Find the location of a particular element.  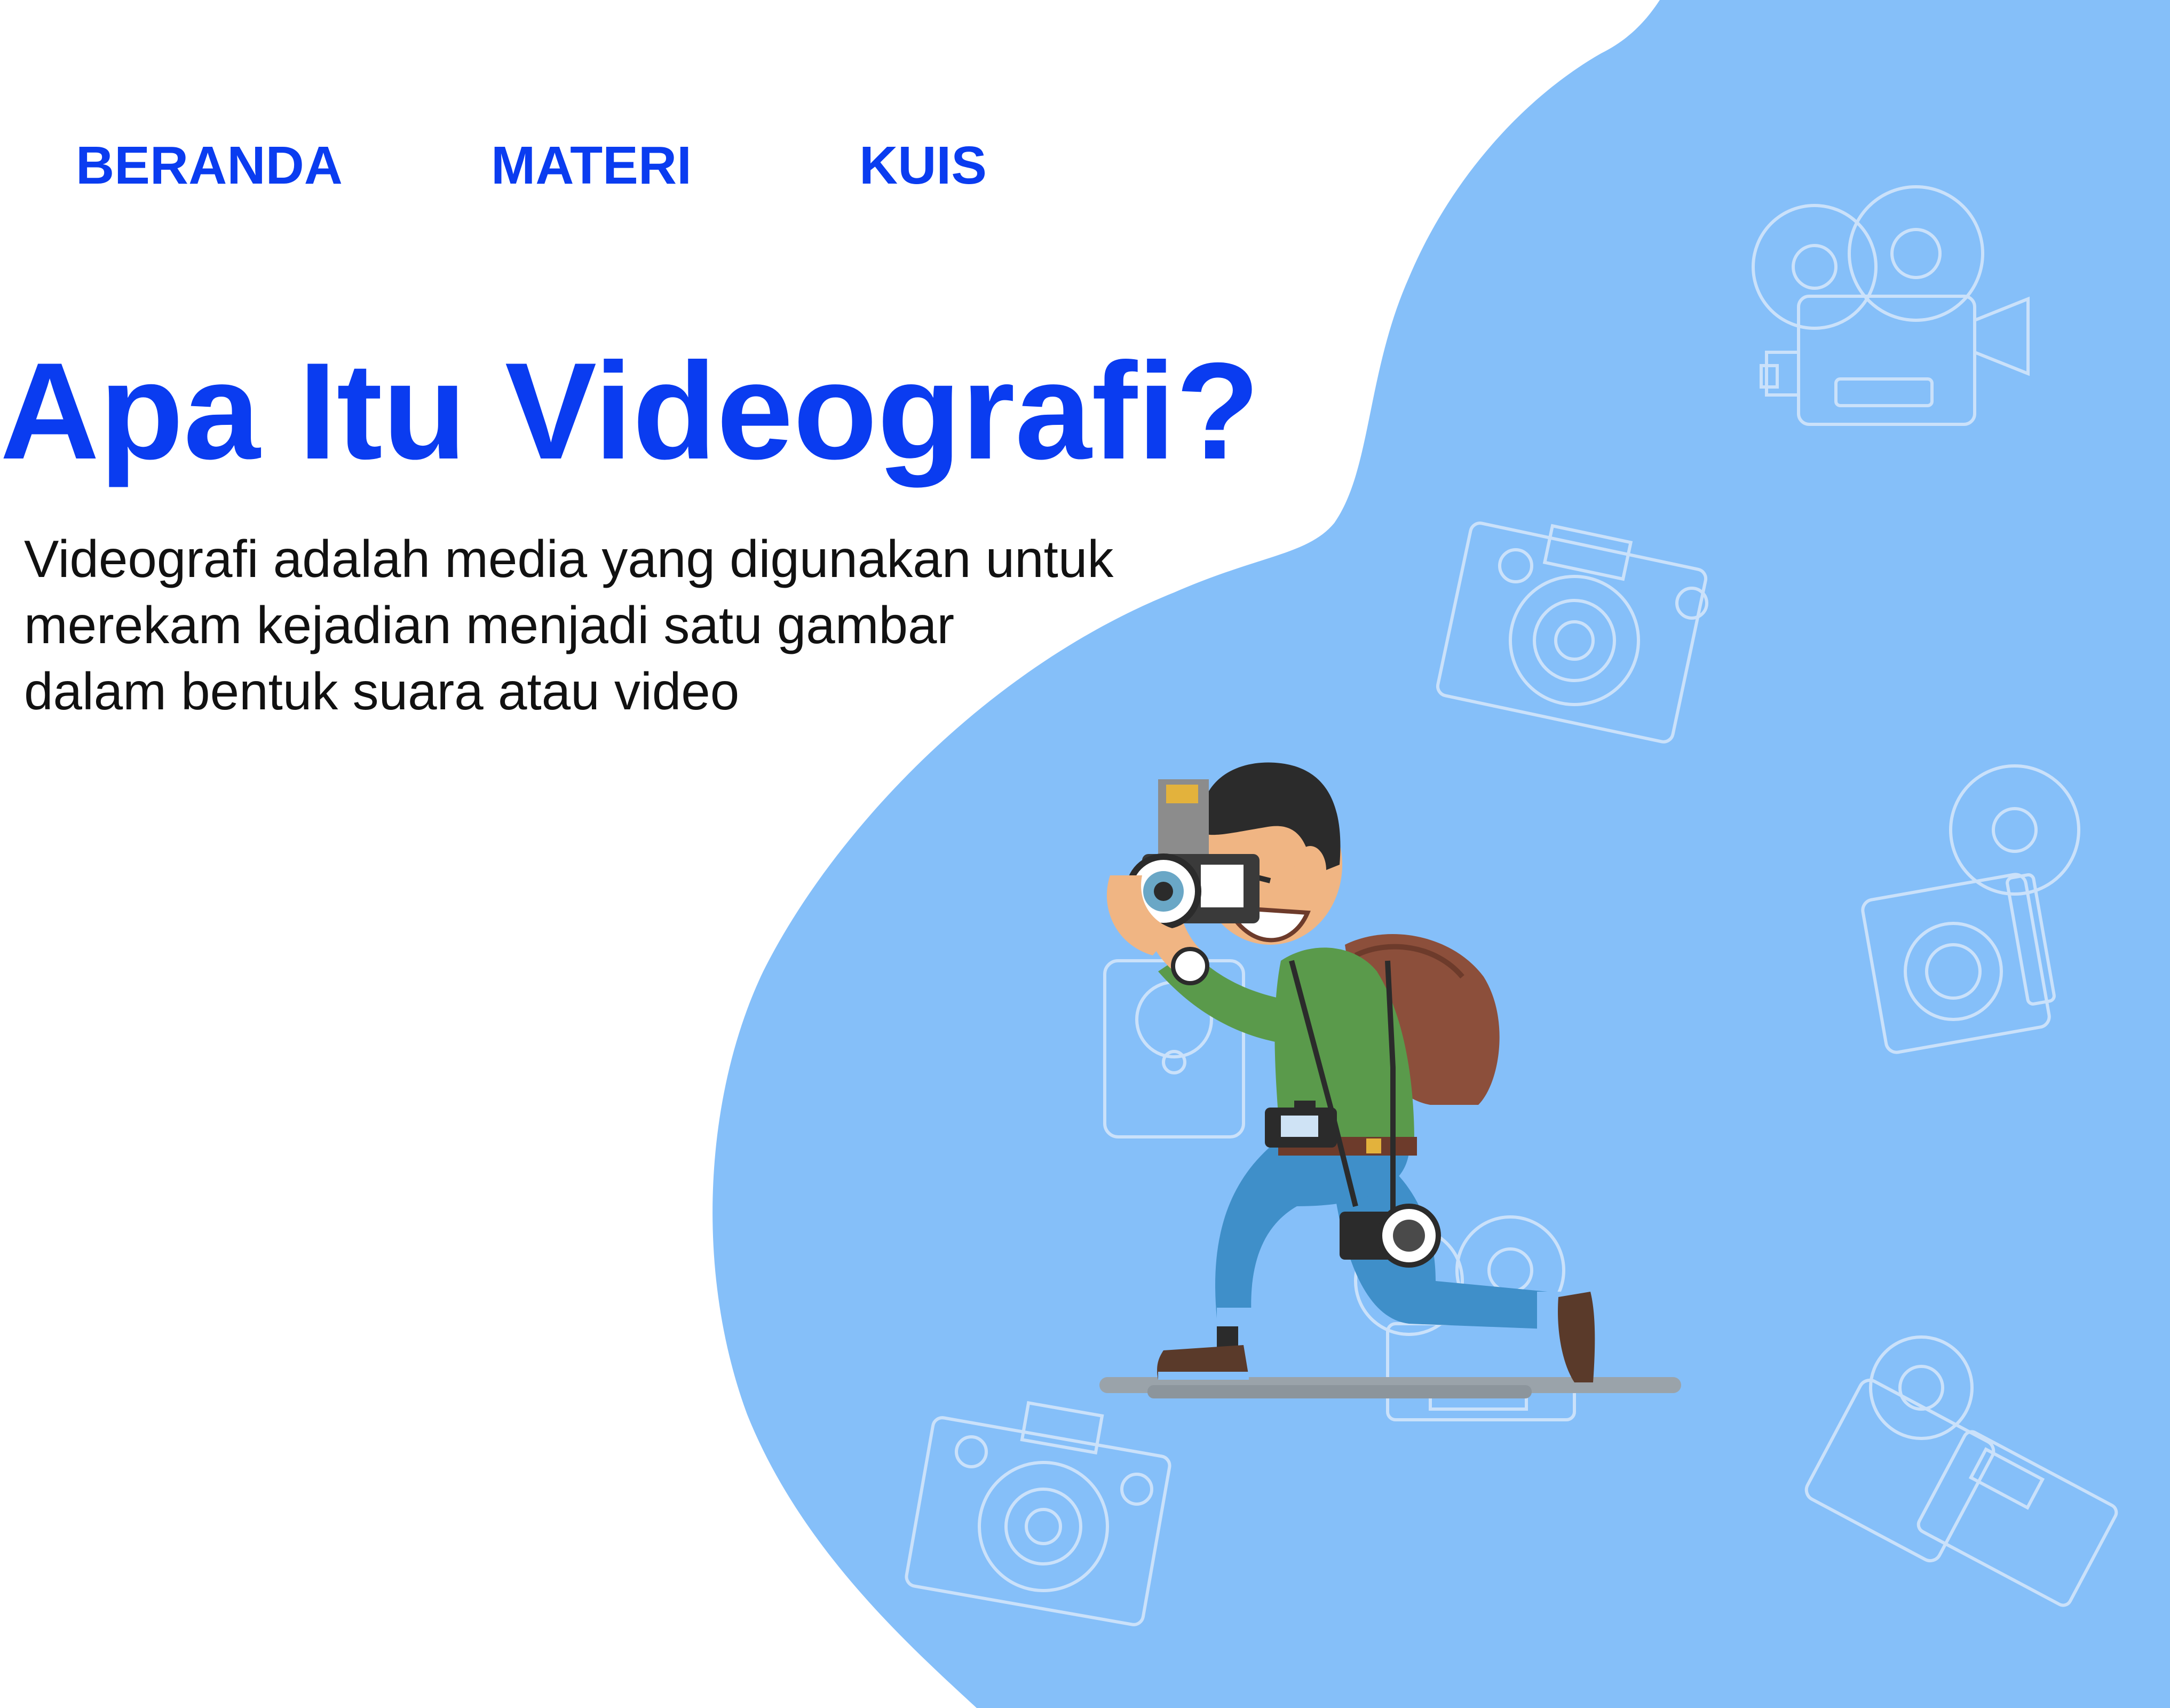

description-line-3: dalam bentuk suara atau video is located at coordinates (382, 691).